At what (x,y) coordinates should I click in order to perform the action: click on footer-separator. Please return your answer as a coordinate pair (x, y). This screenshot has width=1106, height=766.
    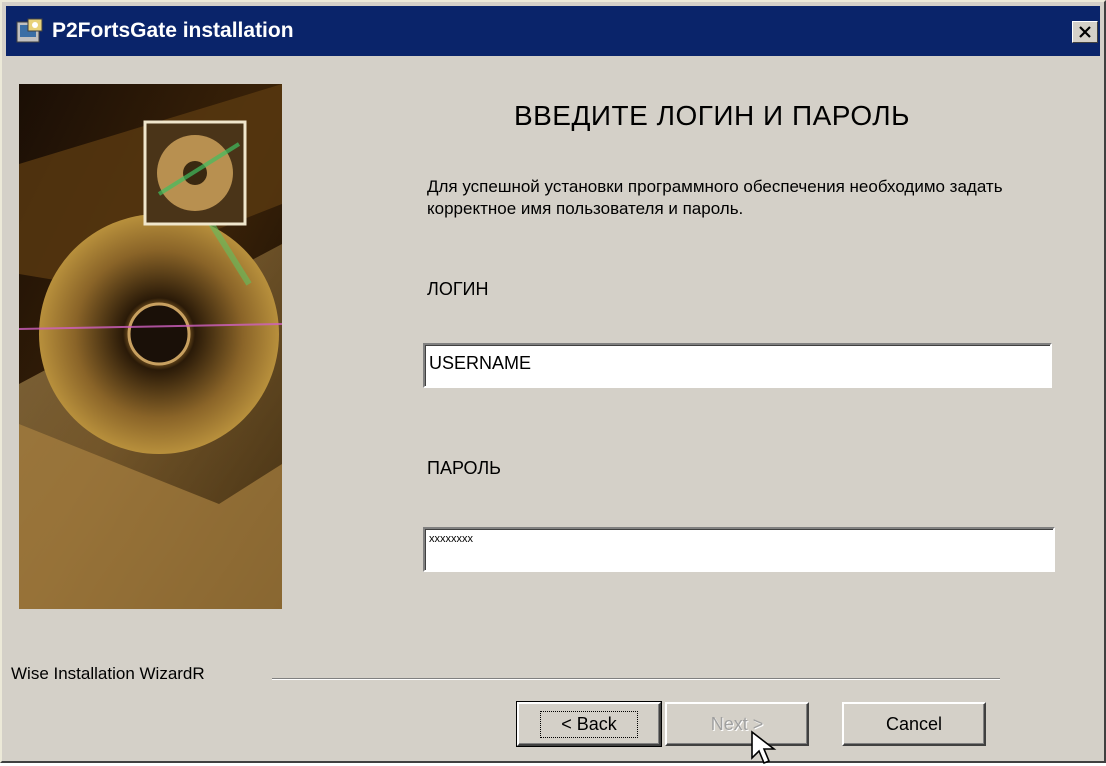
    Looking at the image, I should click on (636, 679).